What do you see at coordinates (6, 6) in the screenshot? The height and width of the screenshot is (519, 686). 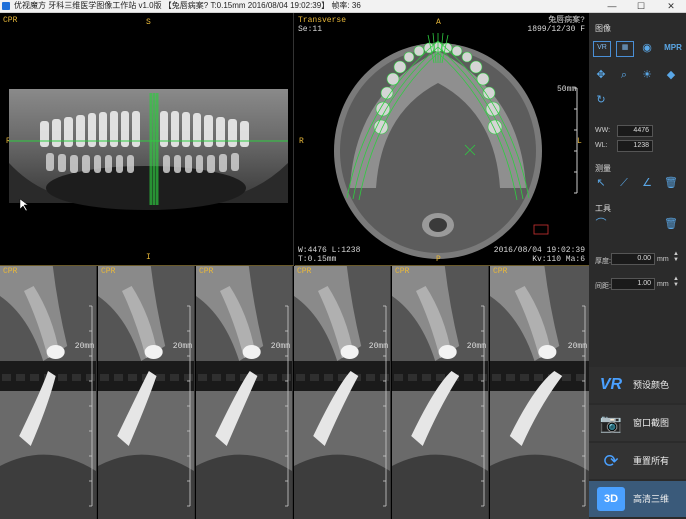 I see `app-icon` at bounding box center [6, 6].